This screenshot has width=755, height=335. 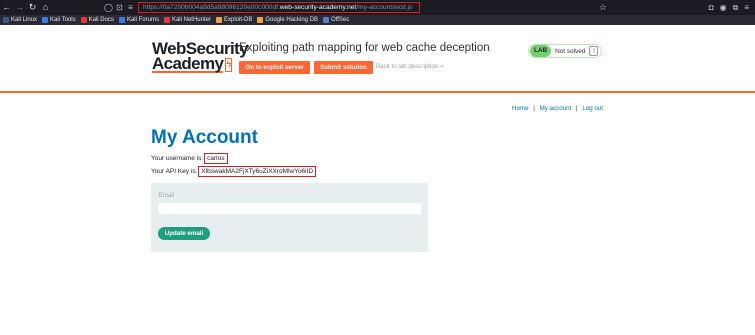 I want to click on back-to-lab-description-link: Back to lab description », so click(x=409, y=66).